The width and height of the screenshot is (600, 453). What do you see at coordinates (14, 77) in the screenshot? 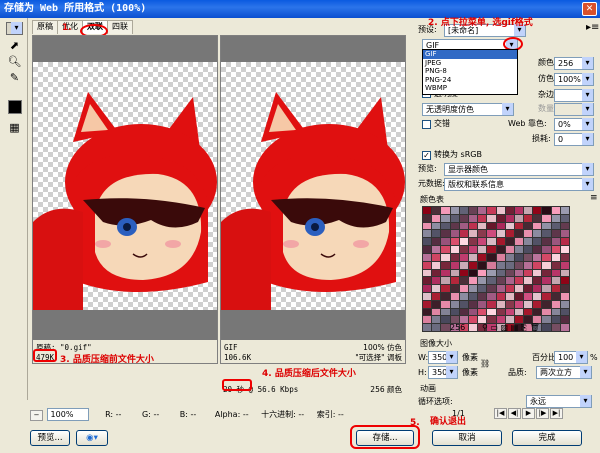
I see `eyedropper-icon: ✎` at bounding box center [14, 77].